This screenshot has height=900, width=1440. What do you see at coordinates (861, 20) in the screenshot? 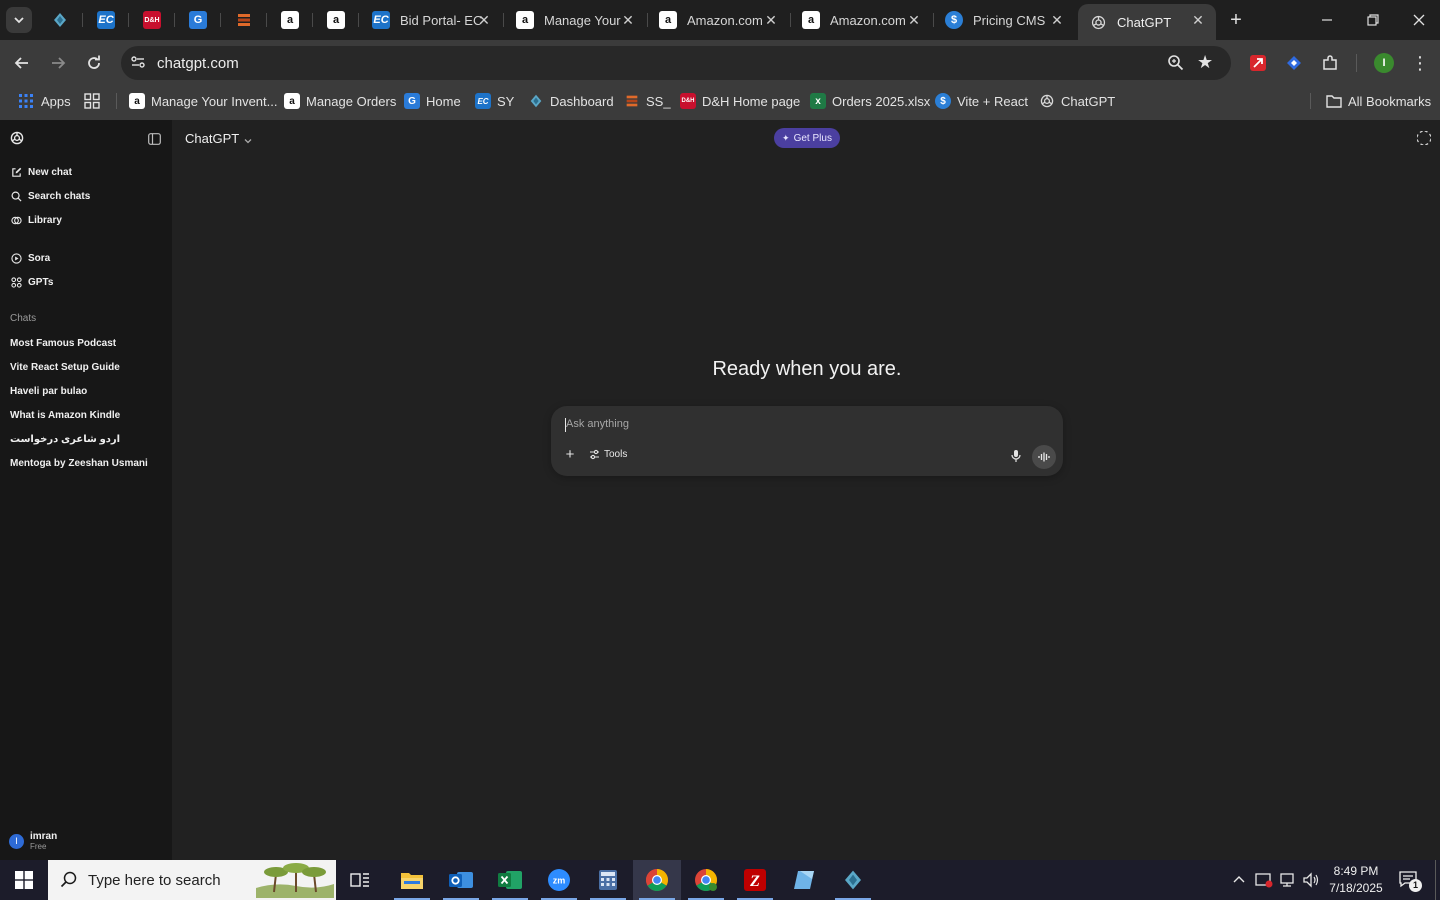
I see `tab-amazon-2: a Amazon.com ✕` at bounding box center [861, 20].